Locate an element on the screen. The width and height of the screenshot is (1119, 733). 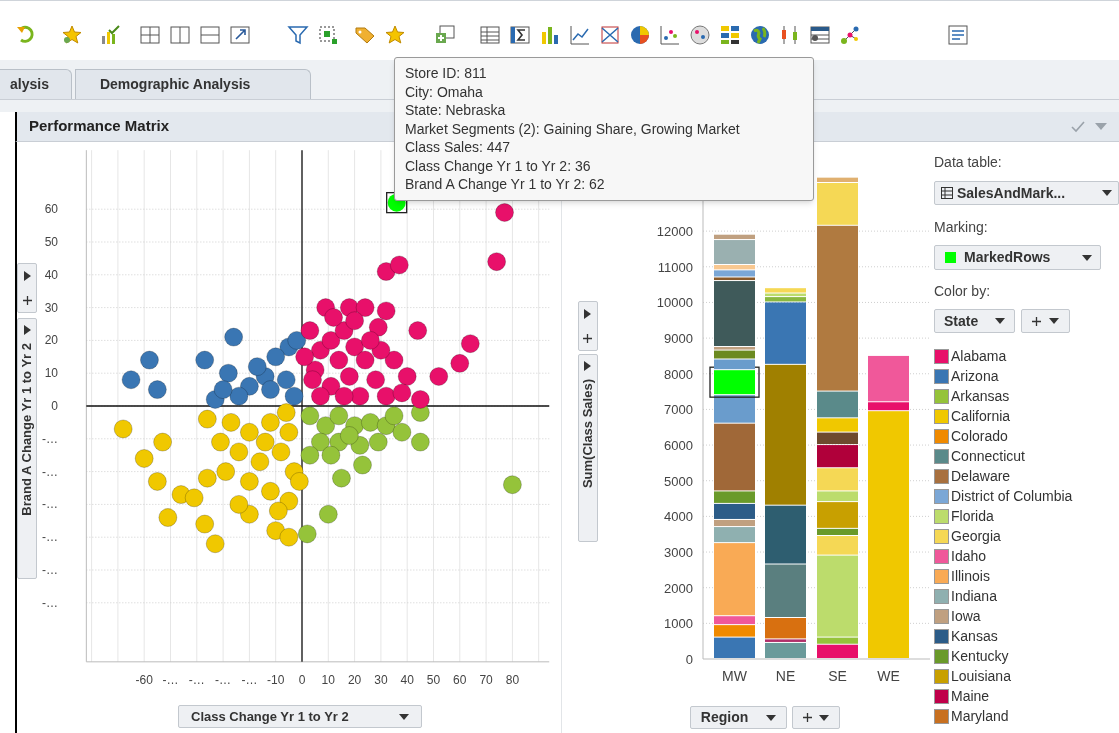
tick-label: -60 is located at coordinates (144, 680).